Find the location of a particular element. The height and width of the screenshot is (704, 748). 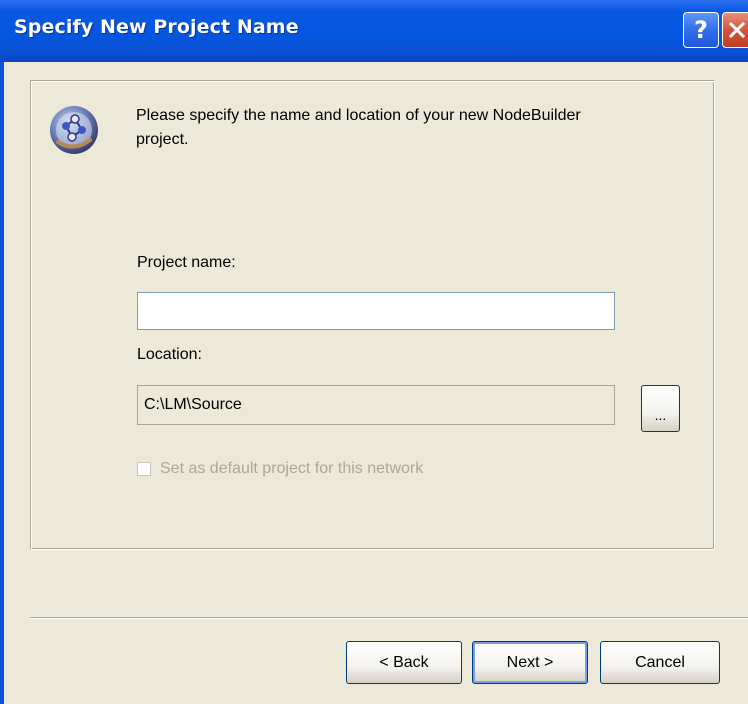

close-icon is located at coordinates (737, 30).